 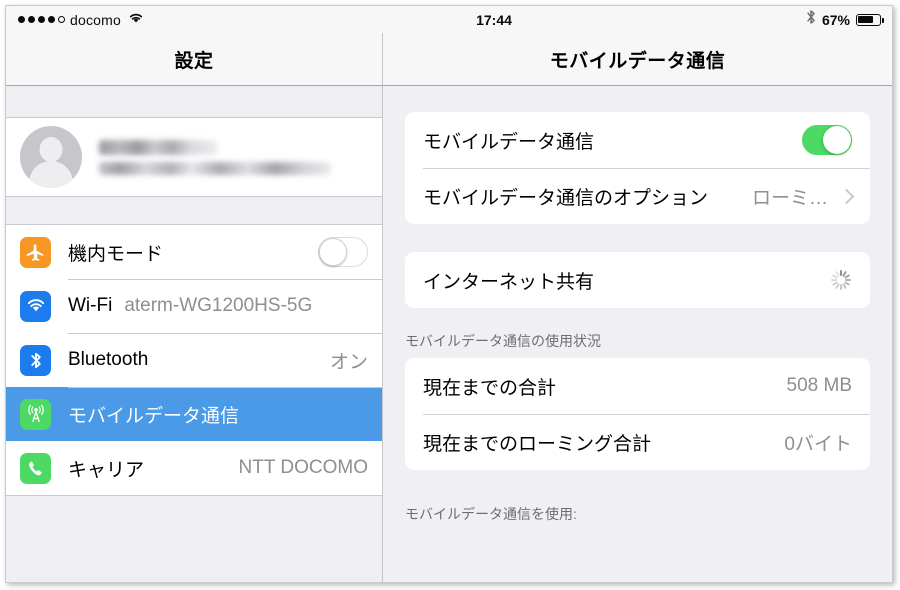 I want to click on avatar-head-shape, so click(x=51, y=149).